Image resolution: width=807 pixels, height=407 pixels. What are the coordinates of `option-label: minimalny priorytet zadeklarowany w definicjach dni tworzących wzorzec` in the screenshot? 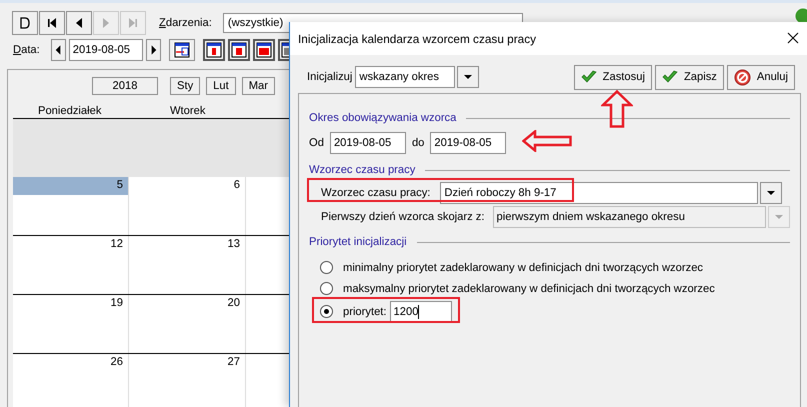 It's located at (523, 268).